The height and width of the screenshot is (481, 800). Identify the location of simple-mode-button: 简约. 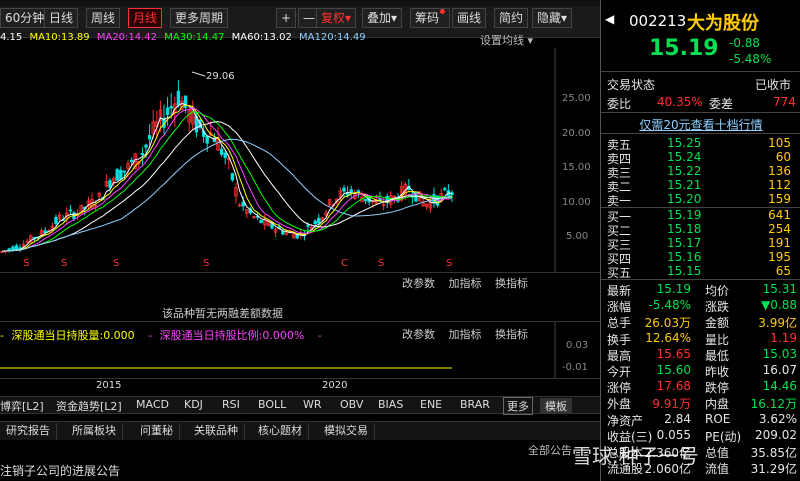
(511, 18).